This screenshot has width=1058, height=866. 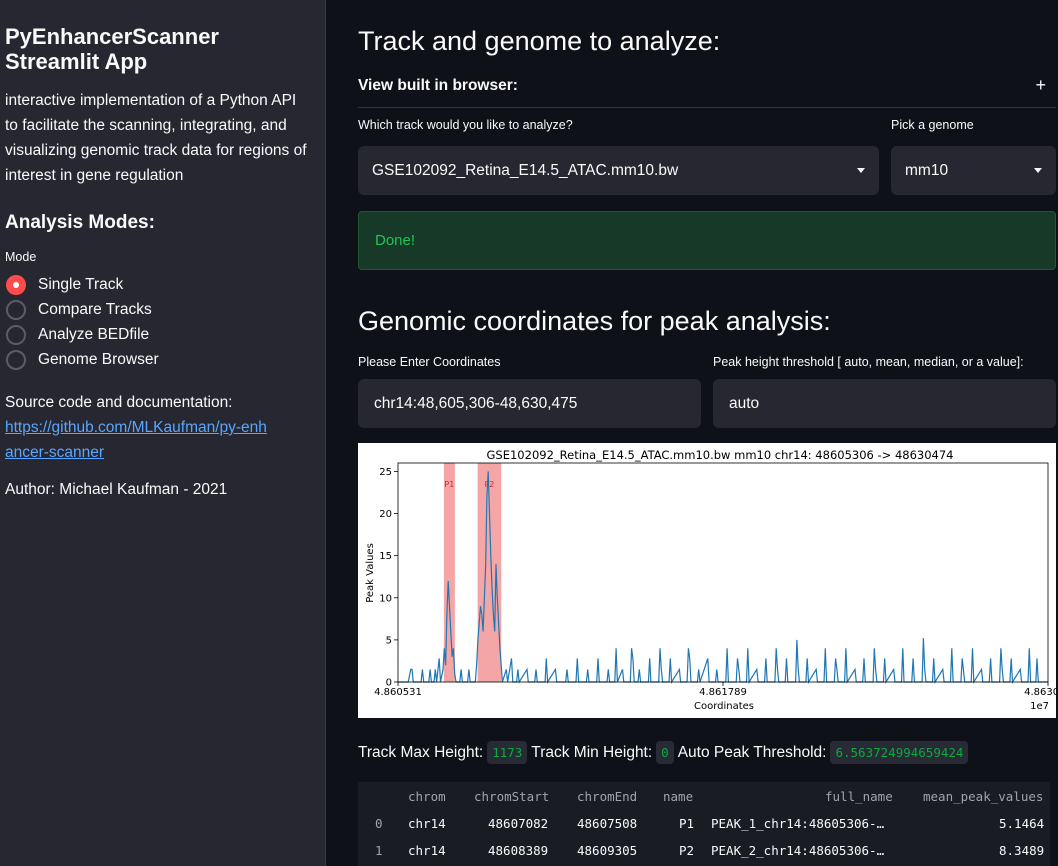 What do you see at coordinates (379, 850) in the screenshot?
I see `row-index: 1` at bounding box center [379, 850].